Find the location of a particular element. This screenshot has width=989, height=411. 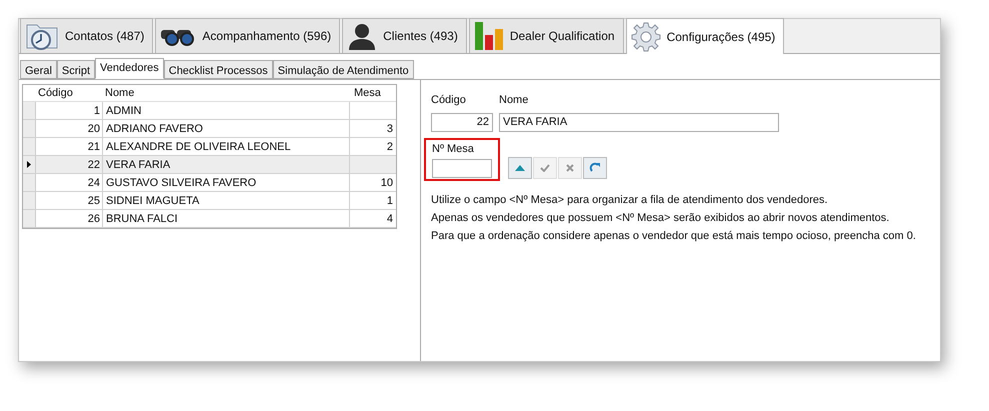

main-tab: Acompanhamento (596) is located at coordinates (247, 35).